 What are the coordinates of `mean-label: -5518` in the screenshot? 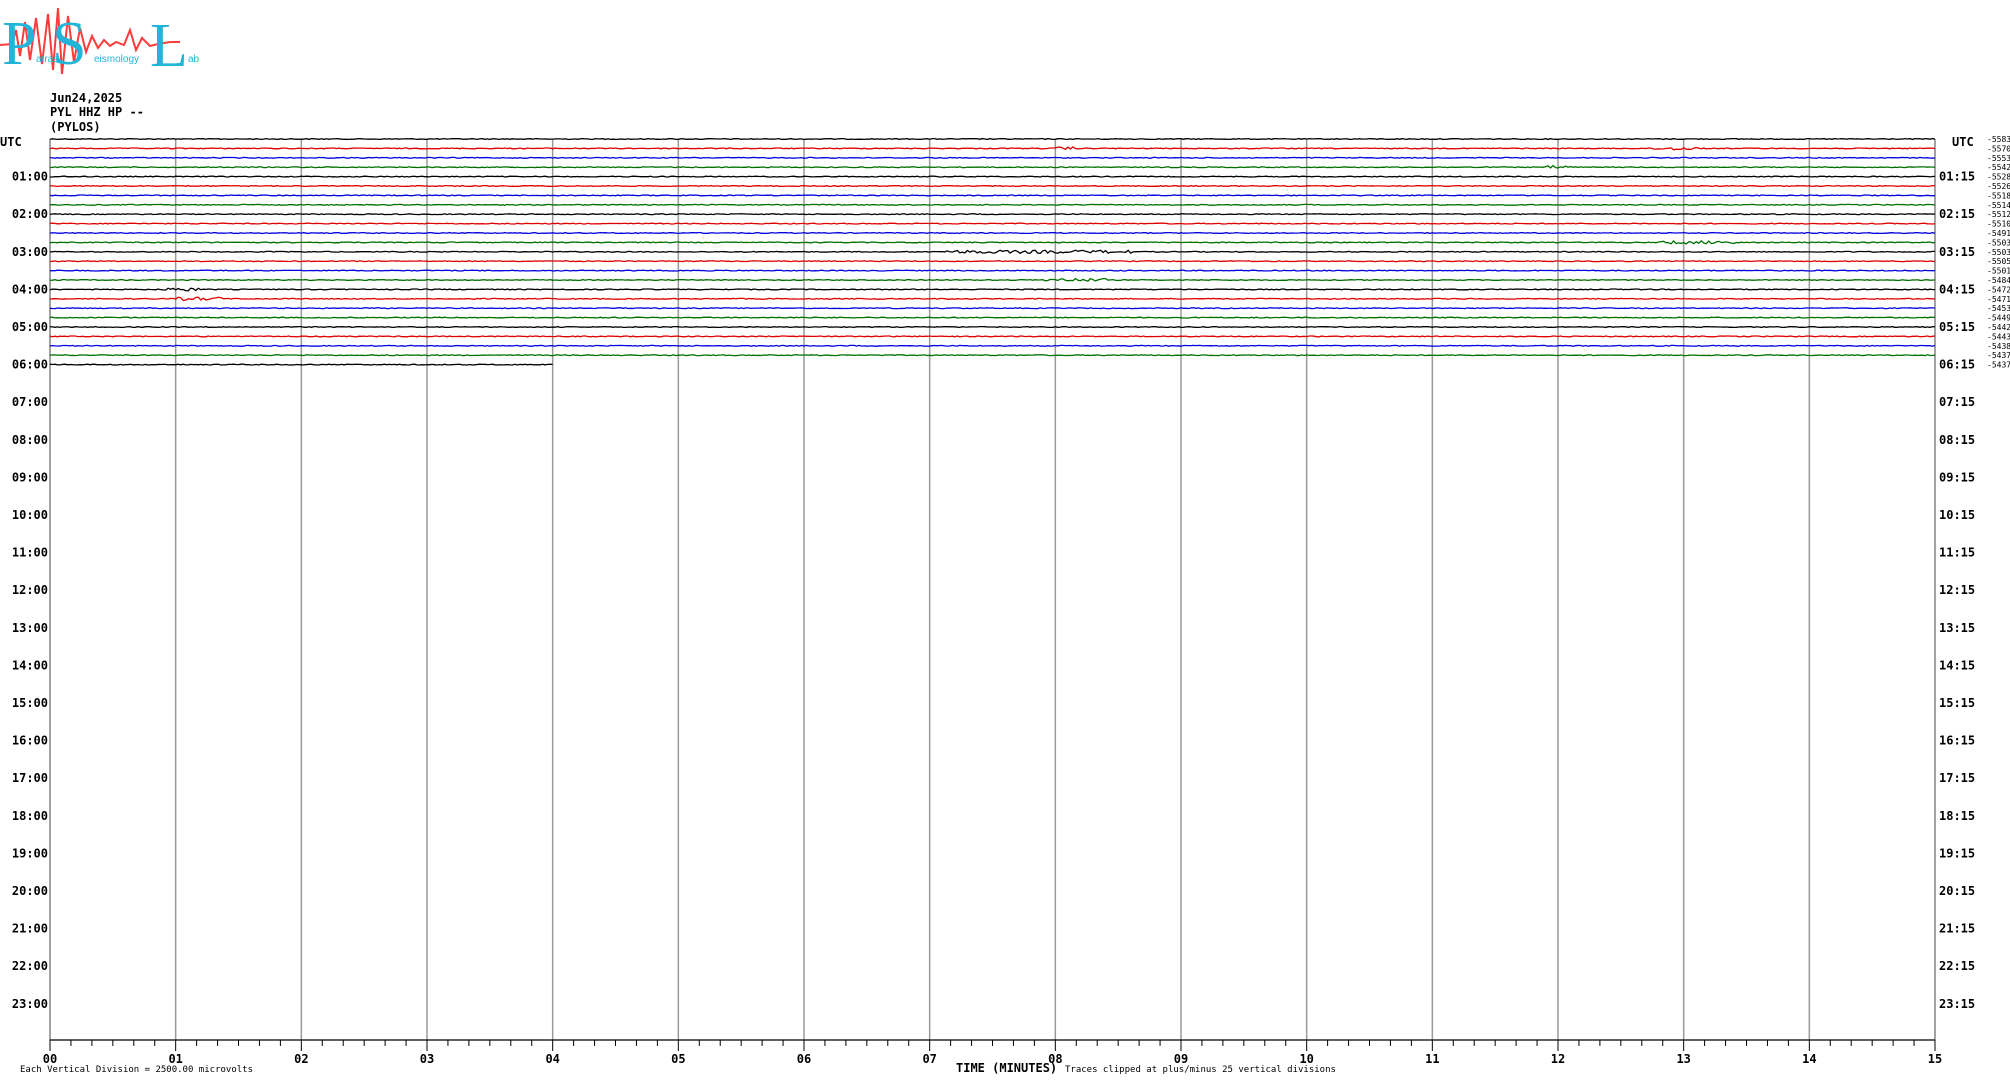 It's located at (1998, 195).